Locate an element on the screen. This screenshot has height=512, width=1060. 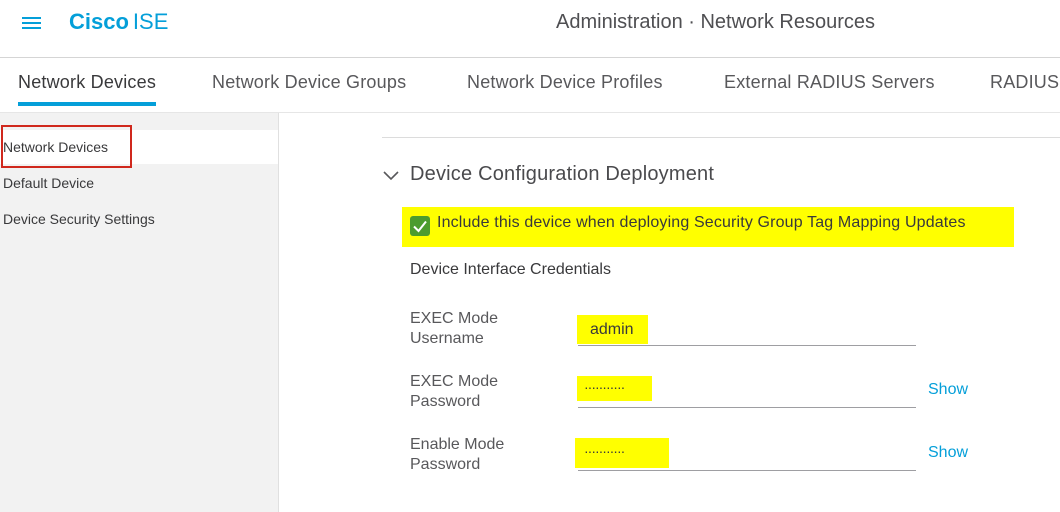
exec-password-input: ··········· is located at coordinates (604, 387).